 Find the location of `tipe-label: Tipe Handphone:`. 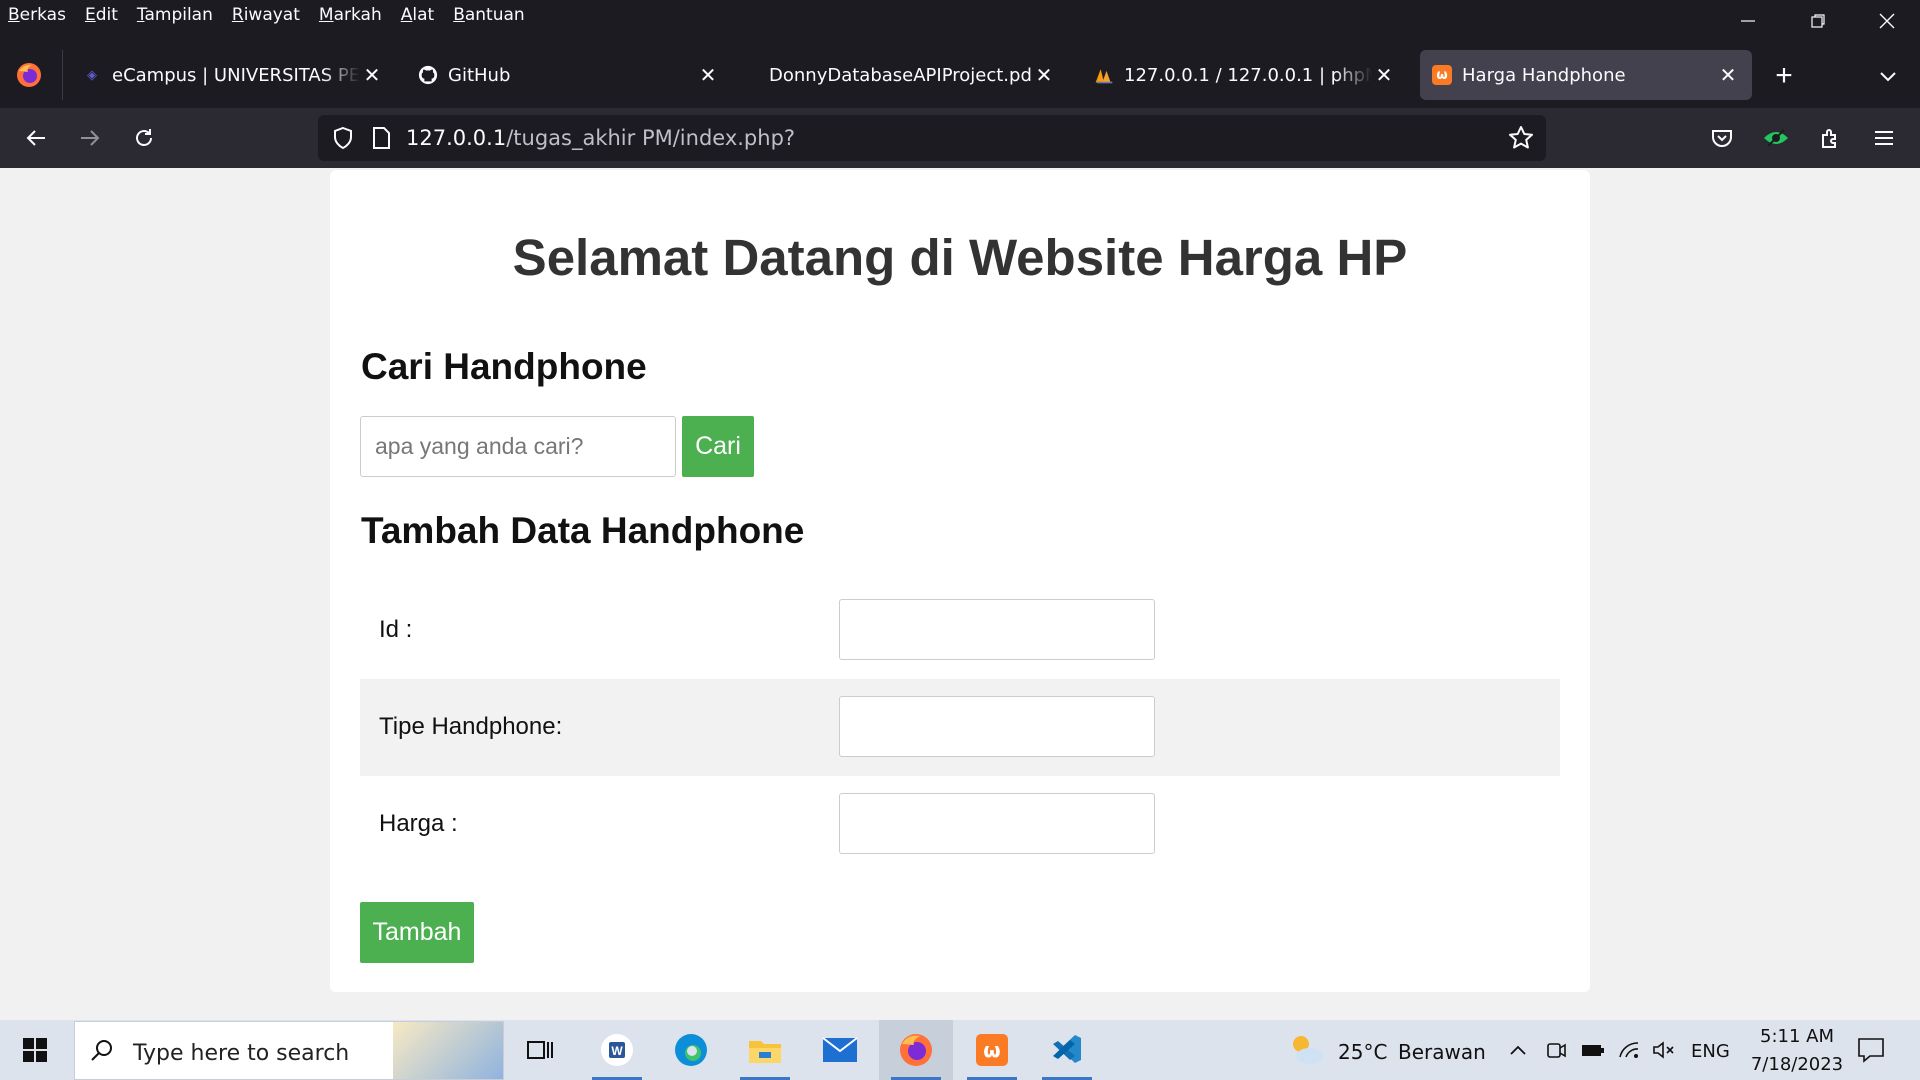

tipe-label: Tipe Handphone: is located at coordinates (471, 726).